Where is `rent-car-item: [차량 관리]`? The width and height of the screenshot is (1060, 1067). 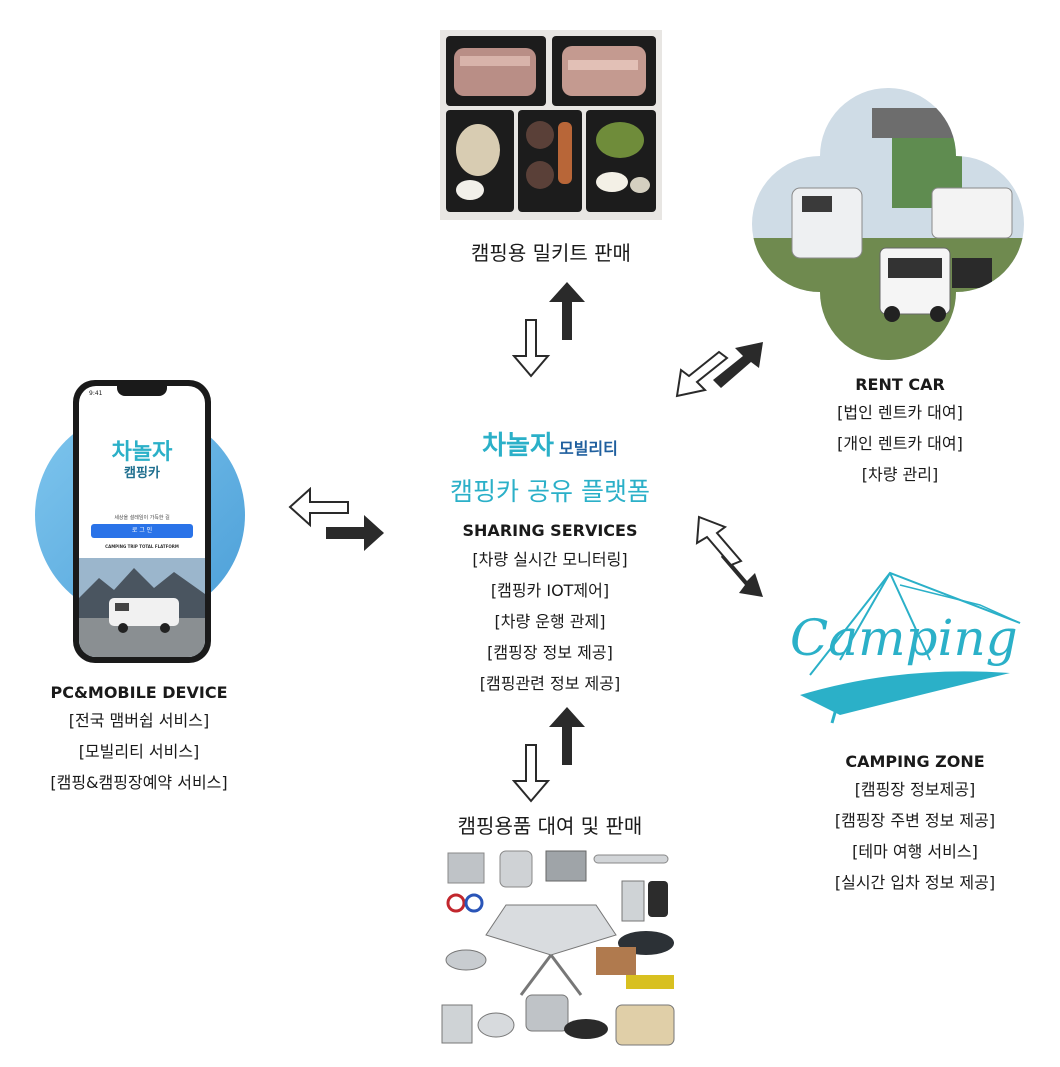 rent-car-item: [차량 관리] is located at coordinates (900, 474).